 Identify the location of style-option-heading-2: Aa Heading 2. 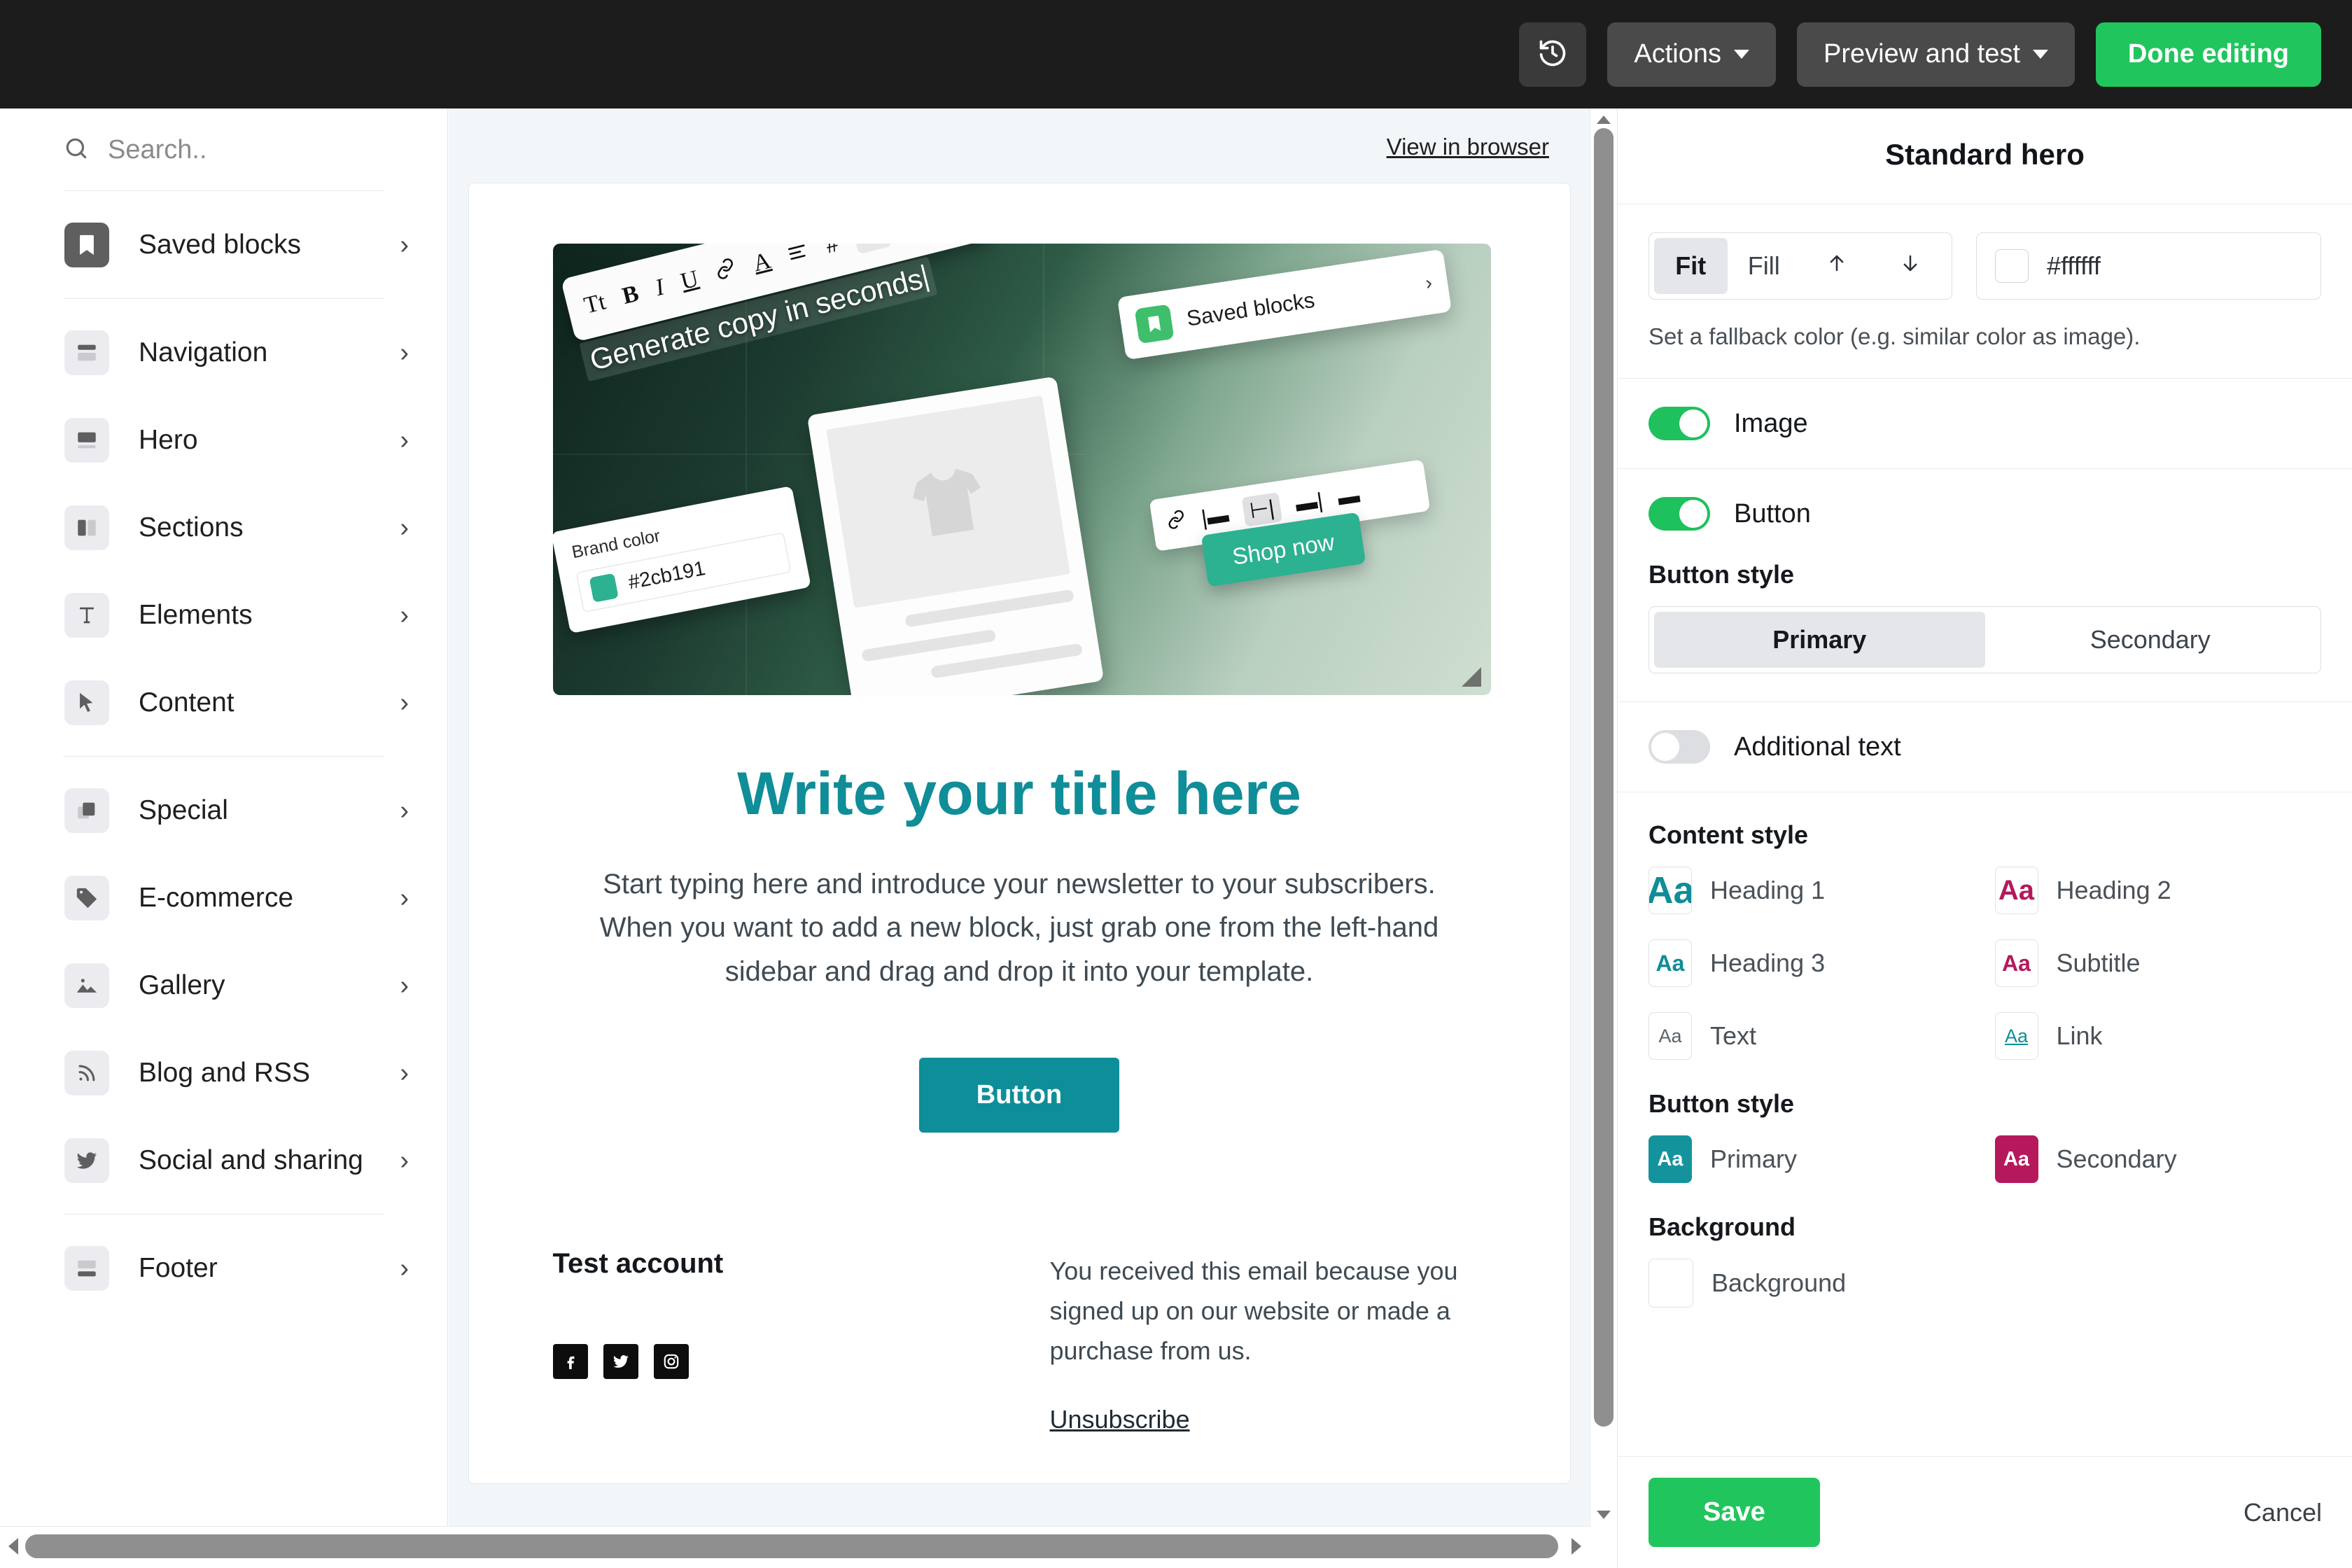
(2158, 890).